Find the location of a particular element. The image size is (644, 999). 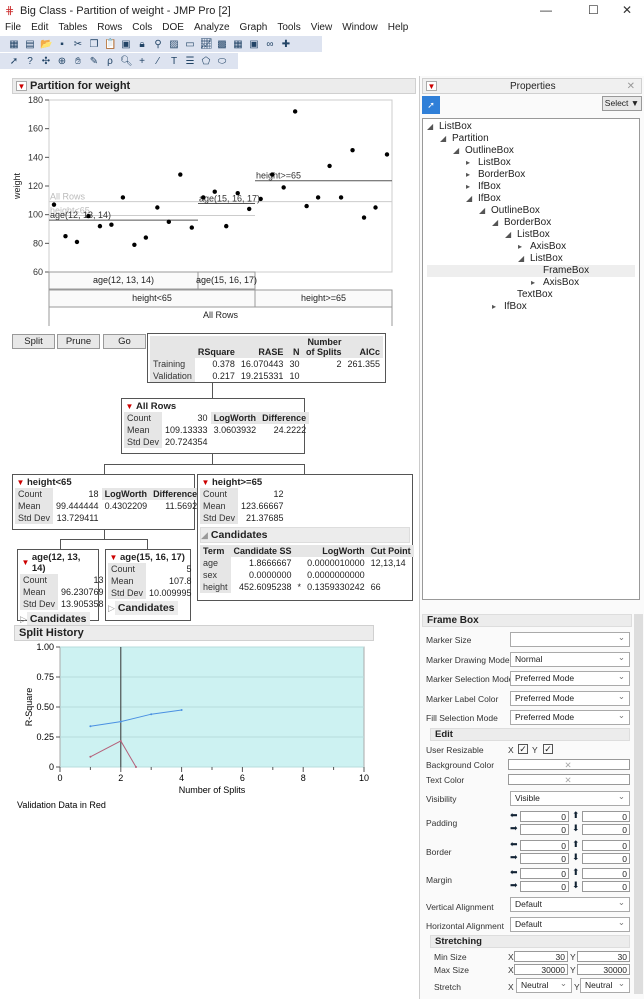

journal-icon: ▨ is located at coordinates (174, 44).